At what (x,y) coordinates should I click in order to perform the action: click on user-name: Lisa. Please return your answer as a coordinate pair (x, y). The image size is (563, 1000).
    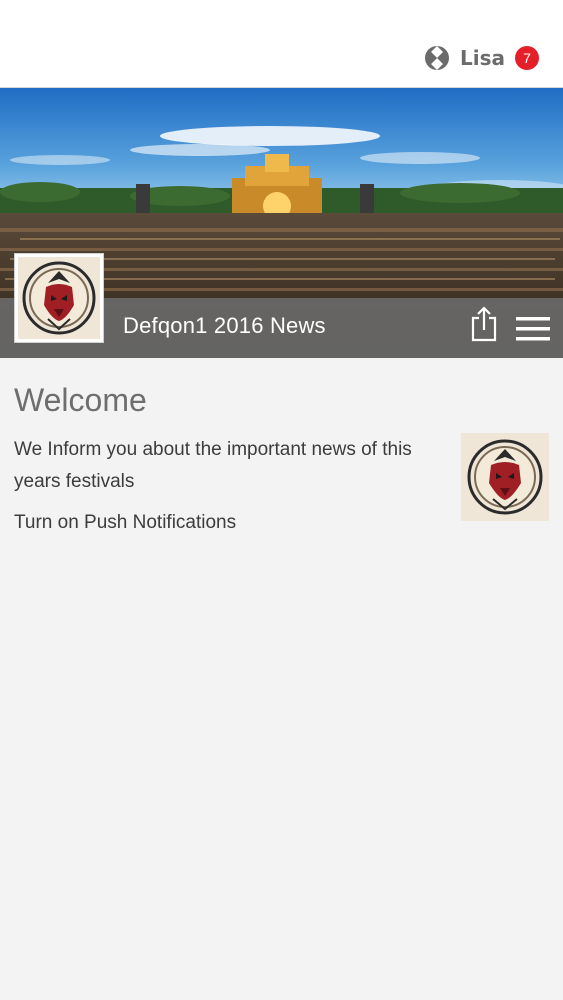
    Looking at the image, I should click on (482, 58).